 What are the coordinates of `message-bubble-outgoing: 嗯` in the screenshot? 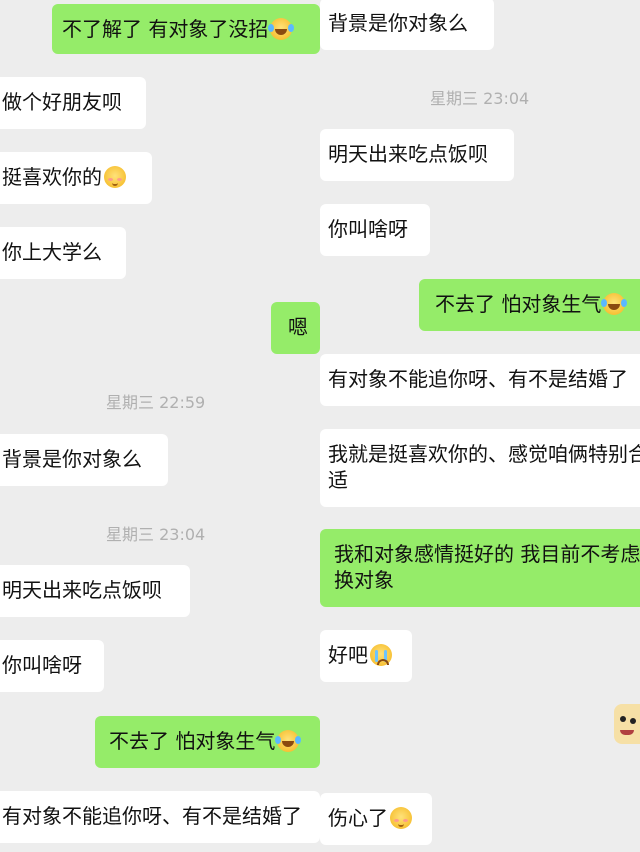 It's located at (295, 328).